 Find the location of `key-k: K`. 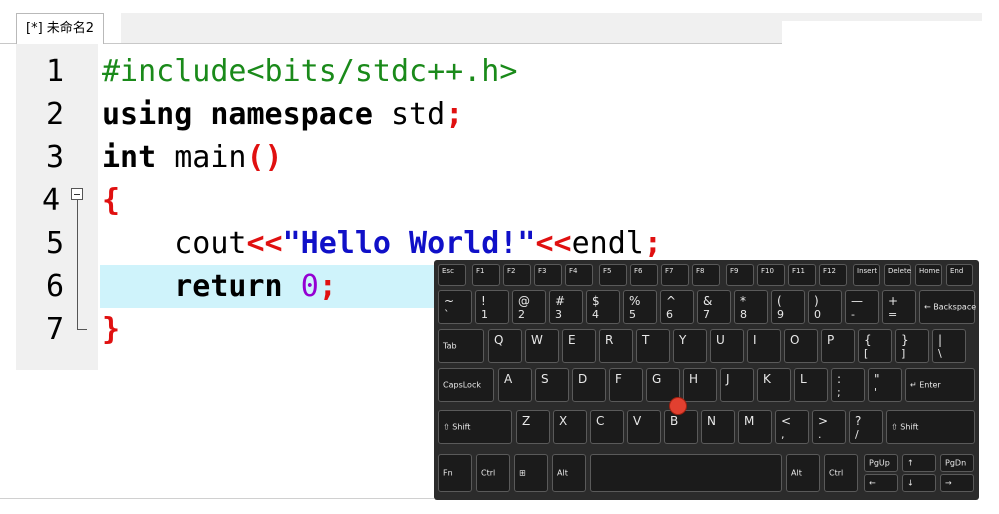

key-k: K is located at coordinates (774, 385).